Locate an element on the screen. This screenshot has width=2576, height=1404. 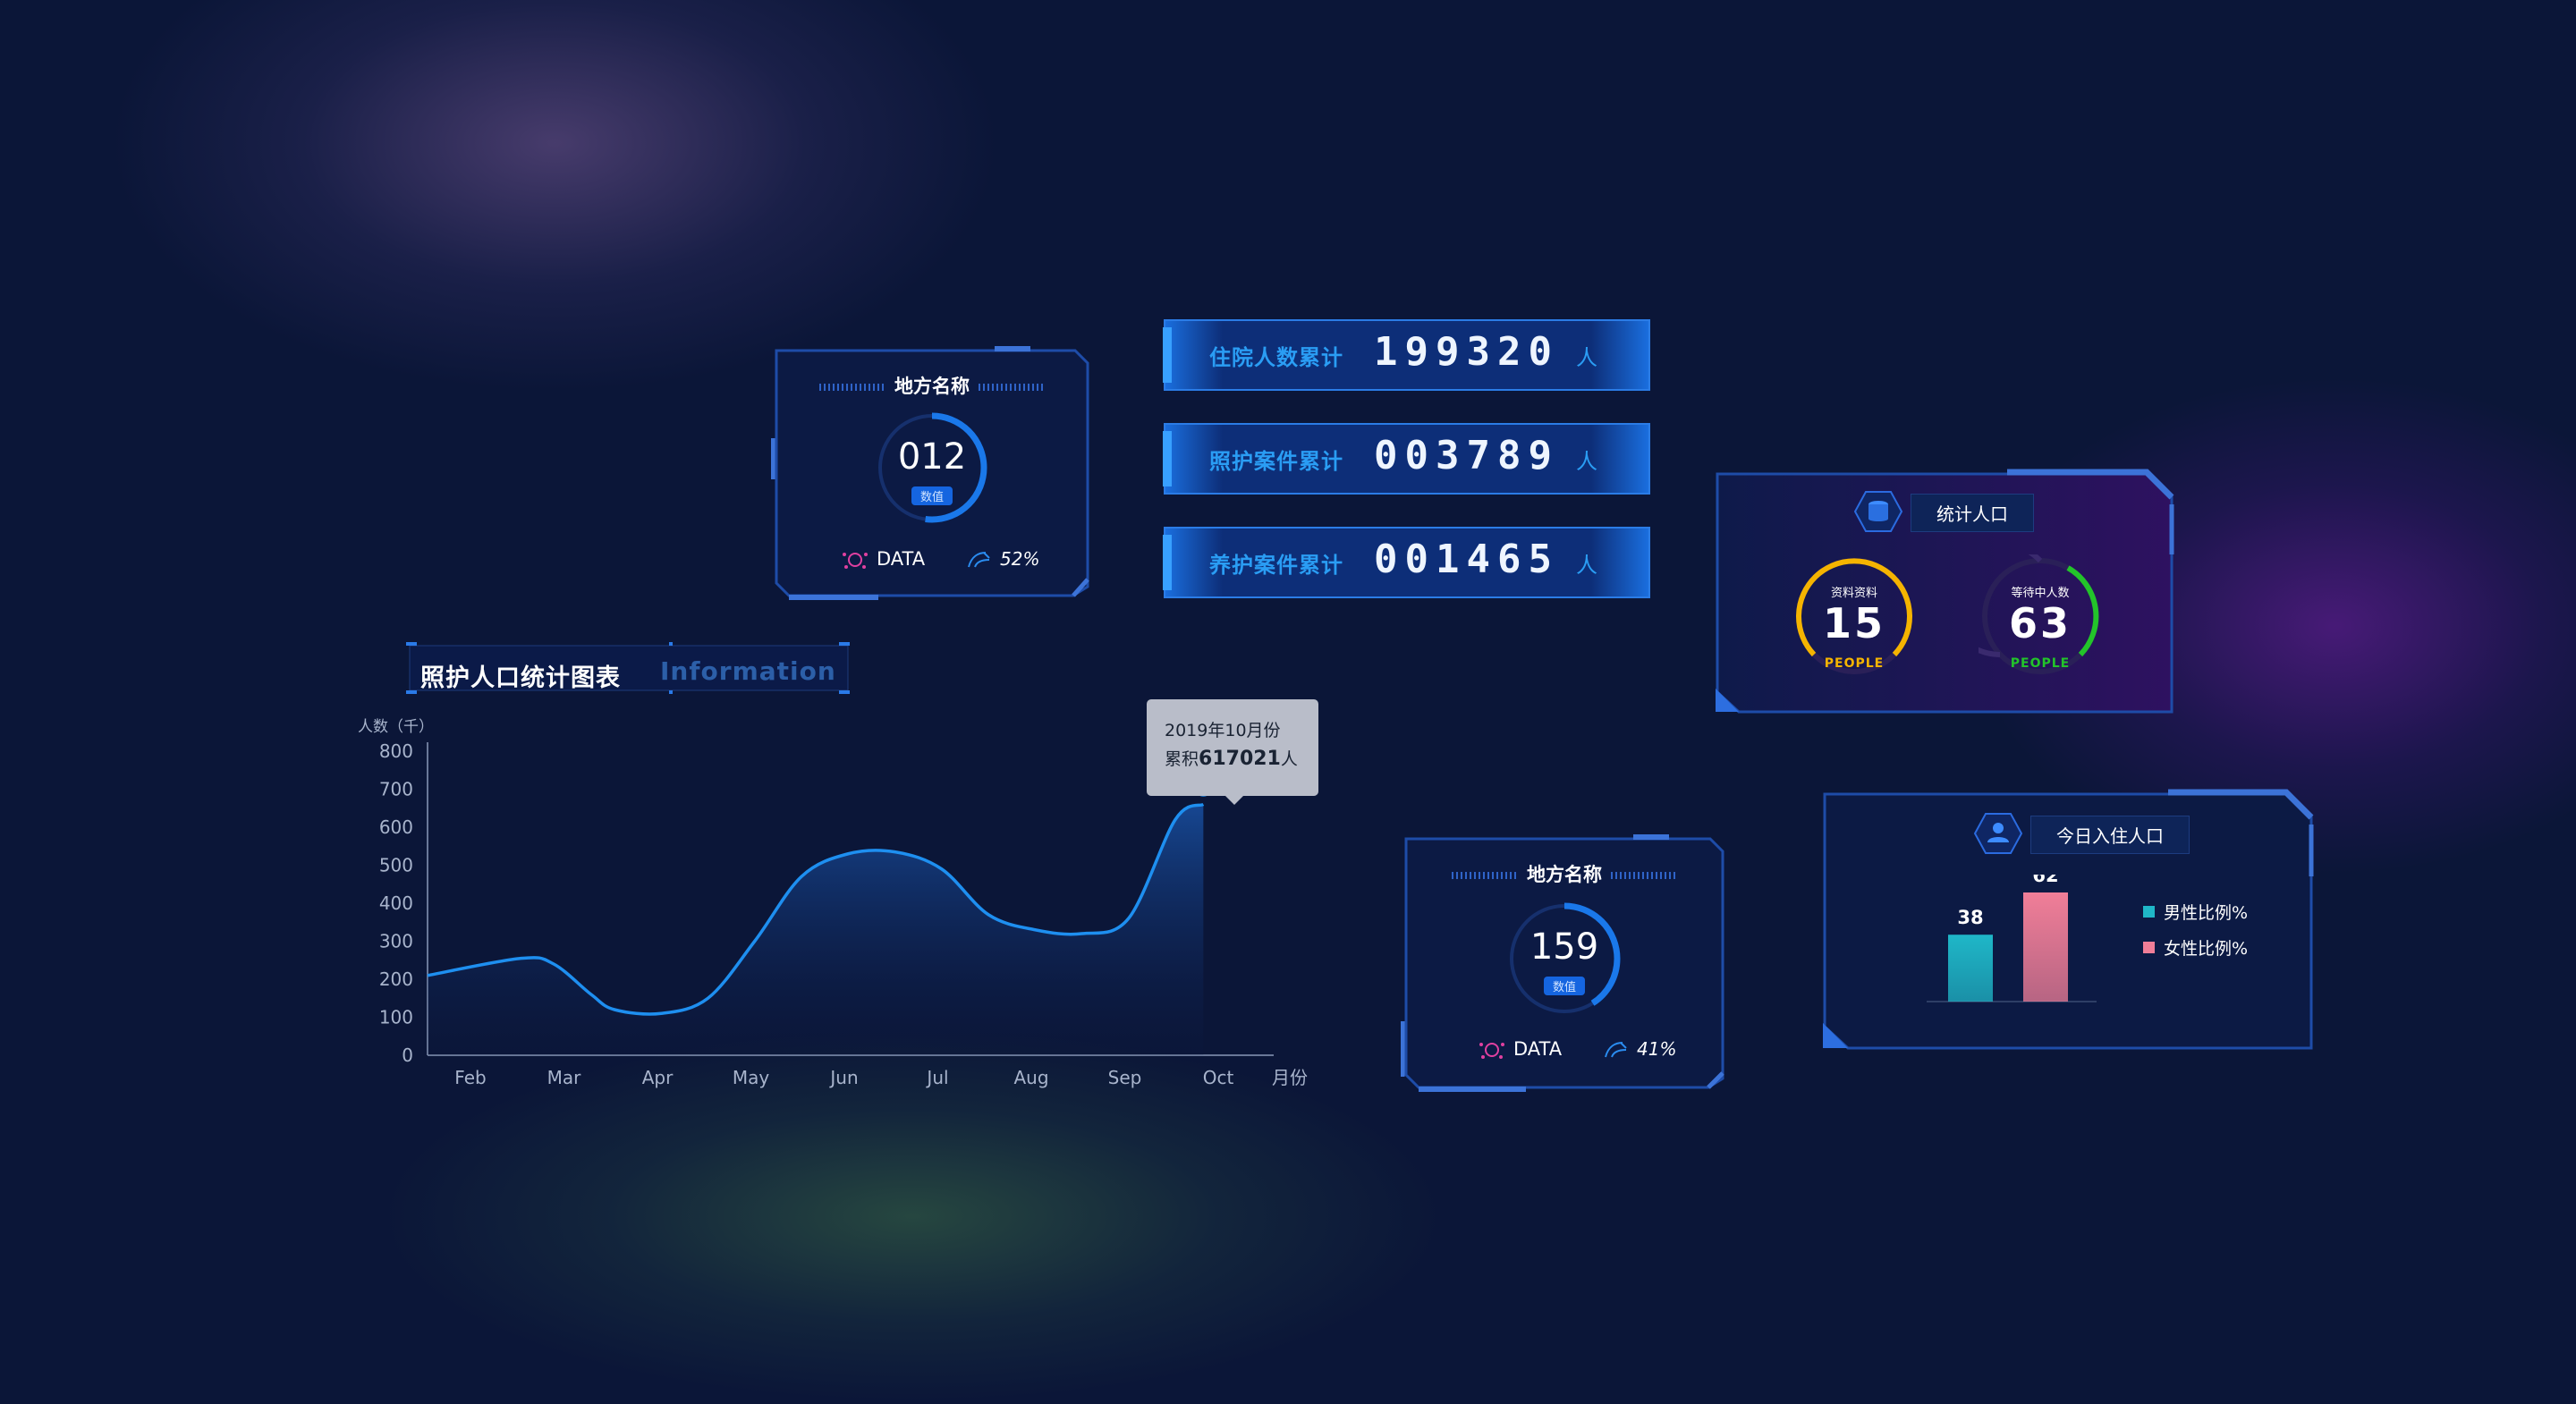
x-tick-label: Jul is located at coordinates (936, 1078).